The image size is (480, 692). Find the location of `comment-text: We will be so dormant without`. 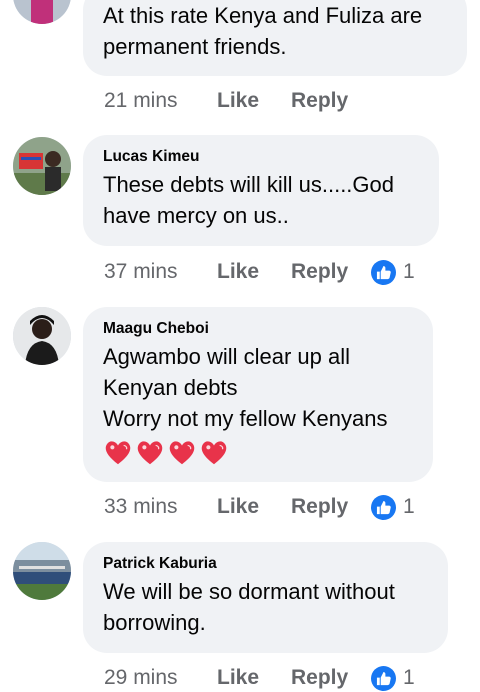

comment-text: We will be so dormant without is located at coordinates (249, 591).